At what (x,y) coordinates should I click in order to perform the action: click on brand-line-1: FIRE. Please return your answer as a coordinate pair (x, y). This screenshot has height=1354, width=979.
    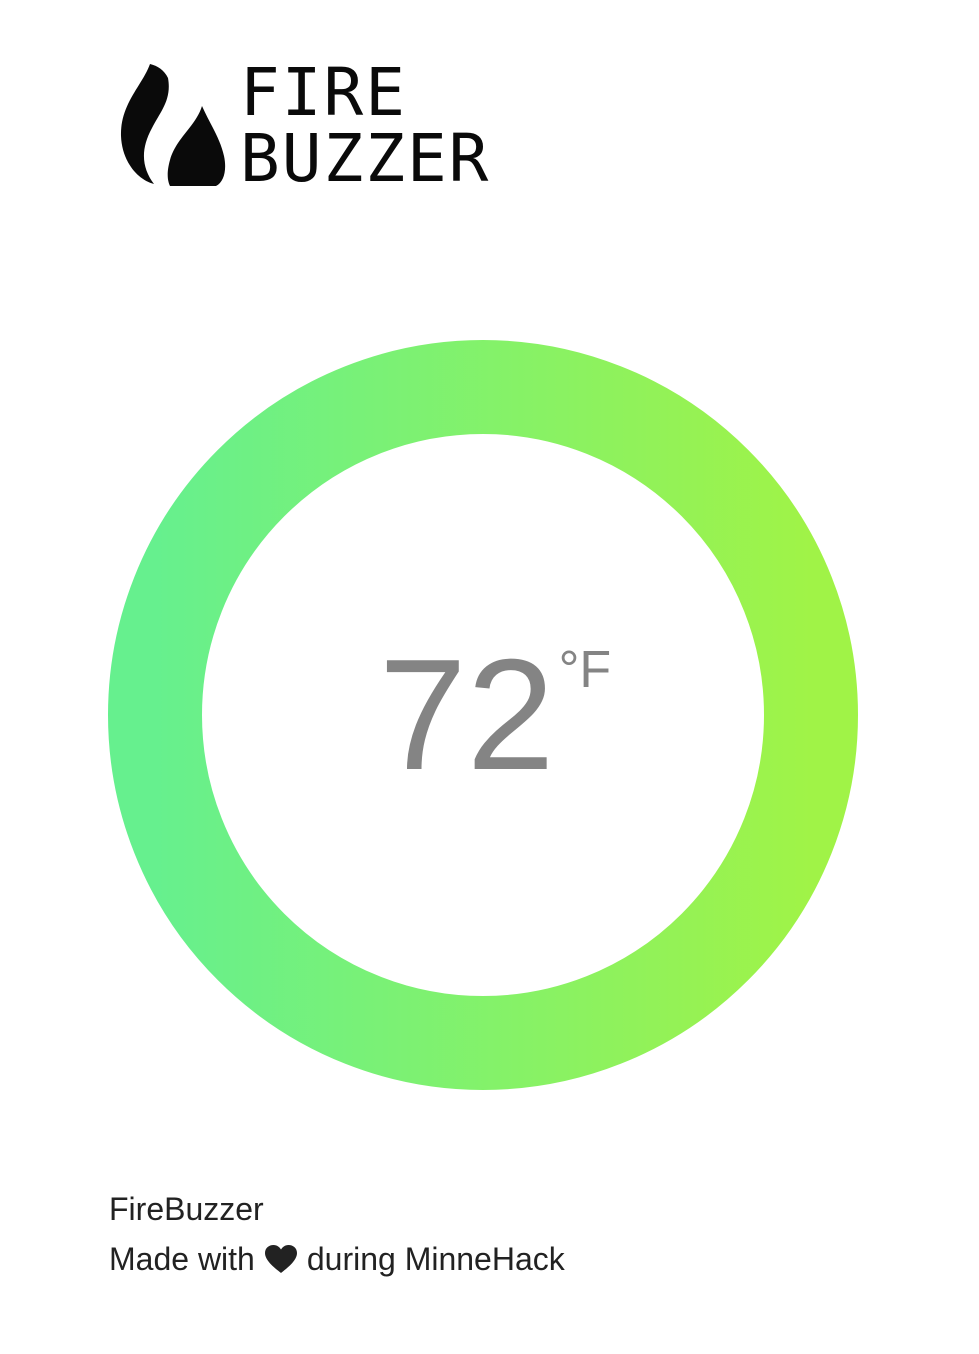
    Looking at the image, I should click on (323, 92).